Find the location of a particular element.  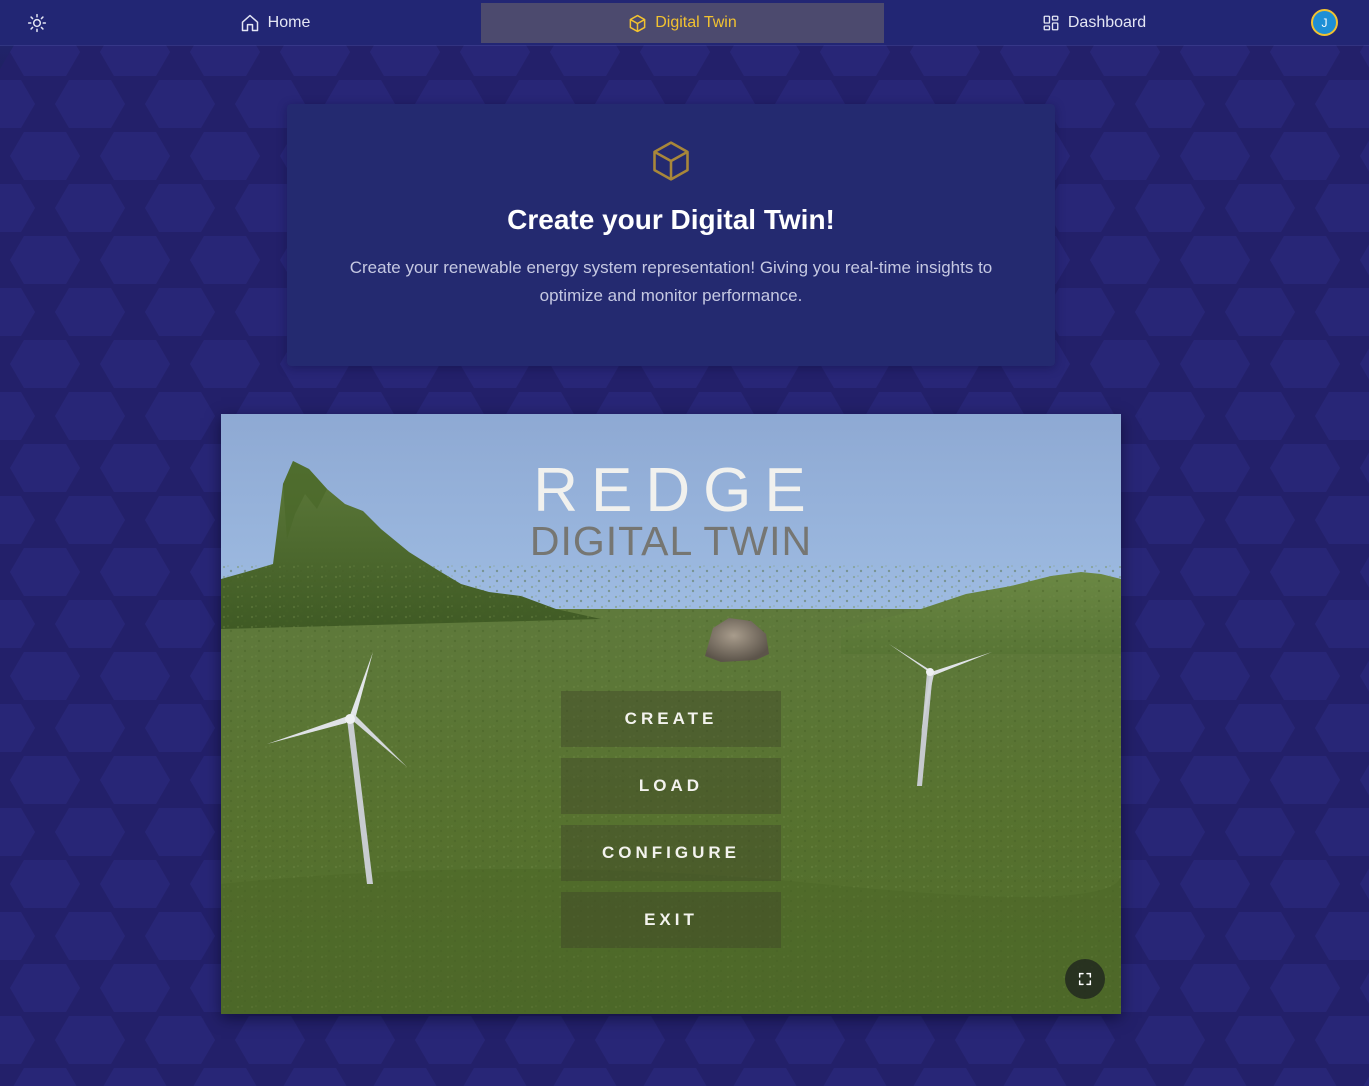

game-subtitle: DIGITAL TWIN is located at coordinates (671, 541).